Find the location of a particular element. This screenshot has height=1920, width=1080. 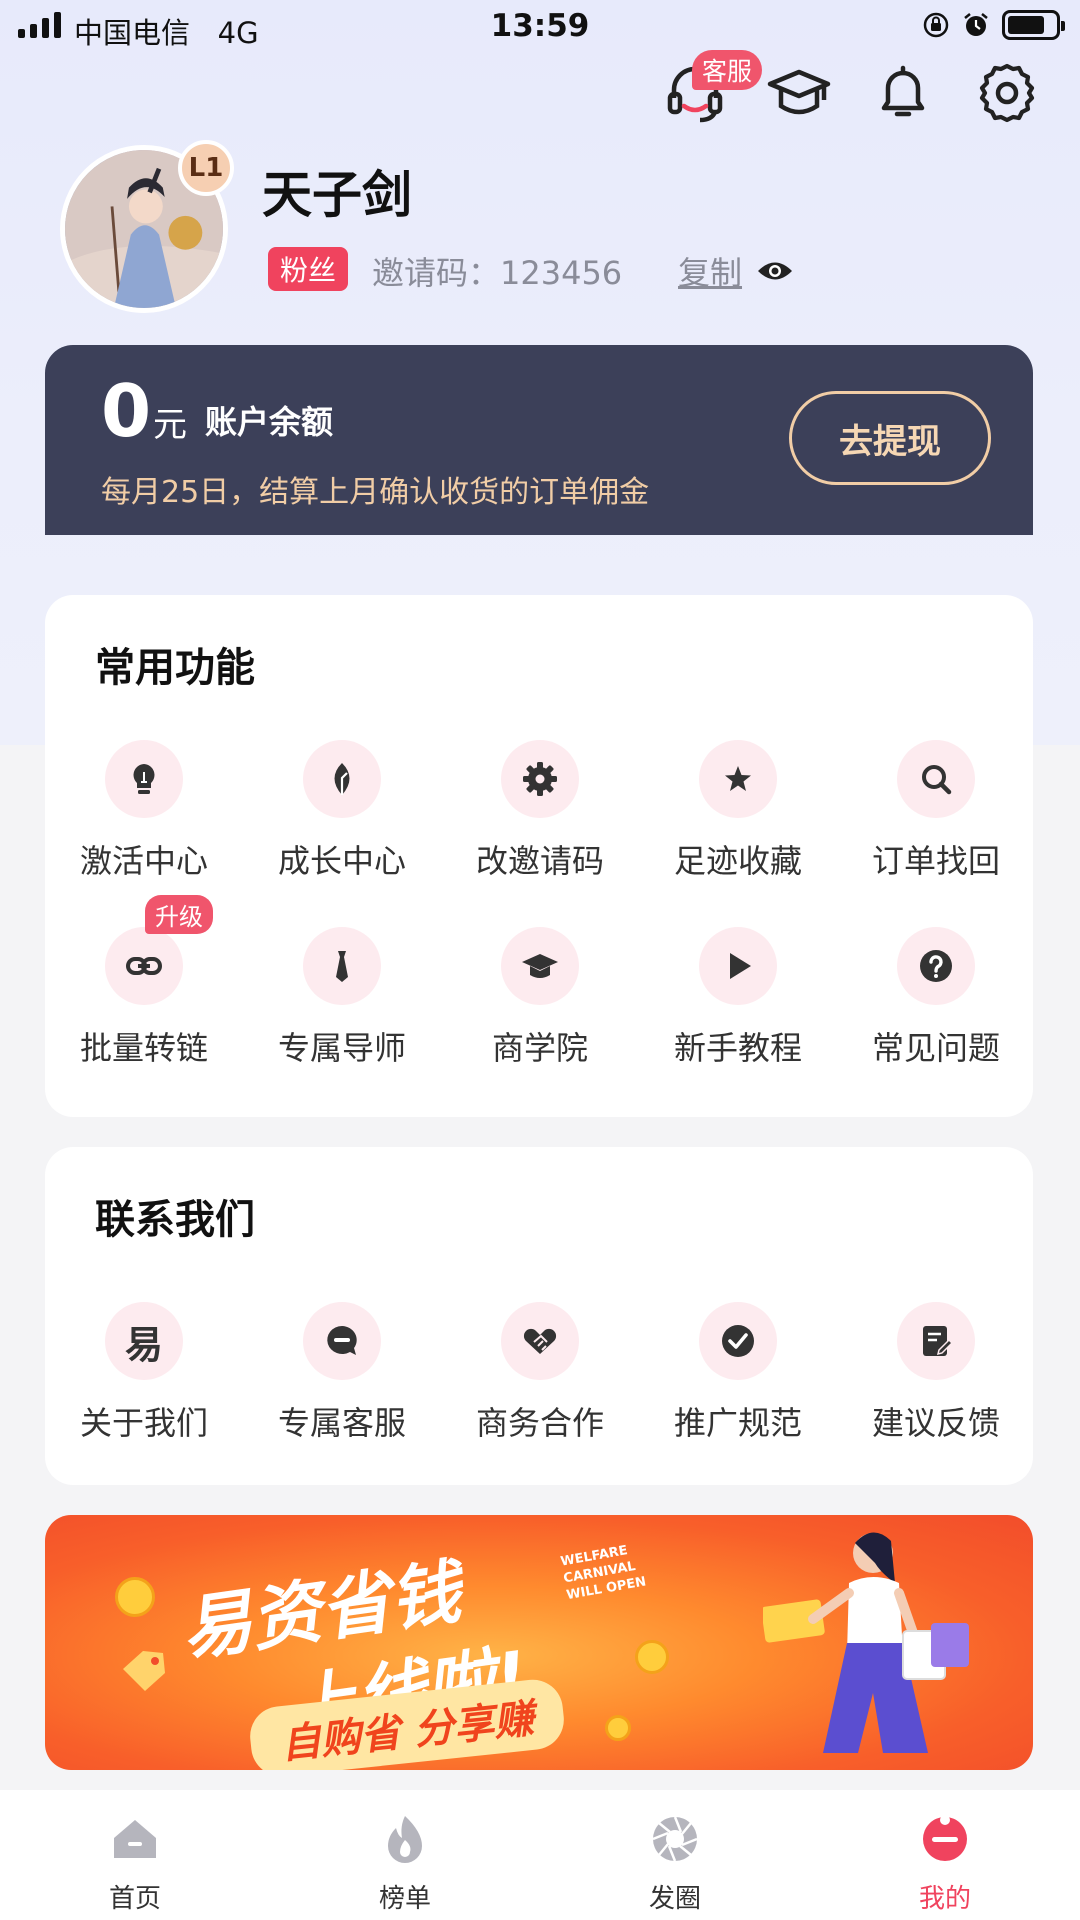

tab-moments: 发圈 is located at coordinates (675, 1855).